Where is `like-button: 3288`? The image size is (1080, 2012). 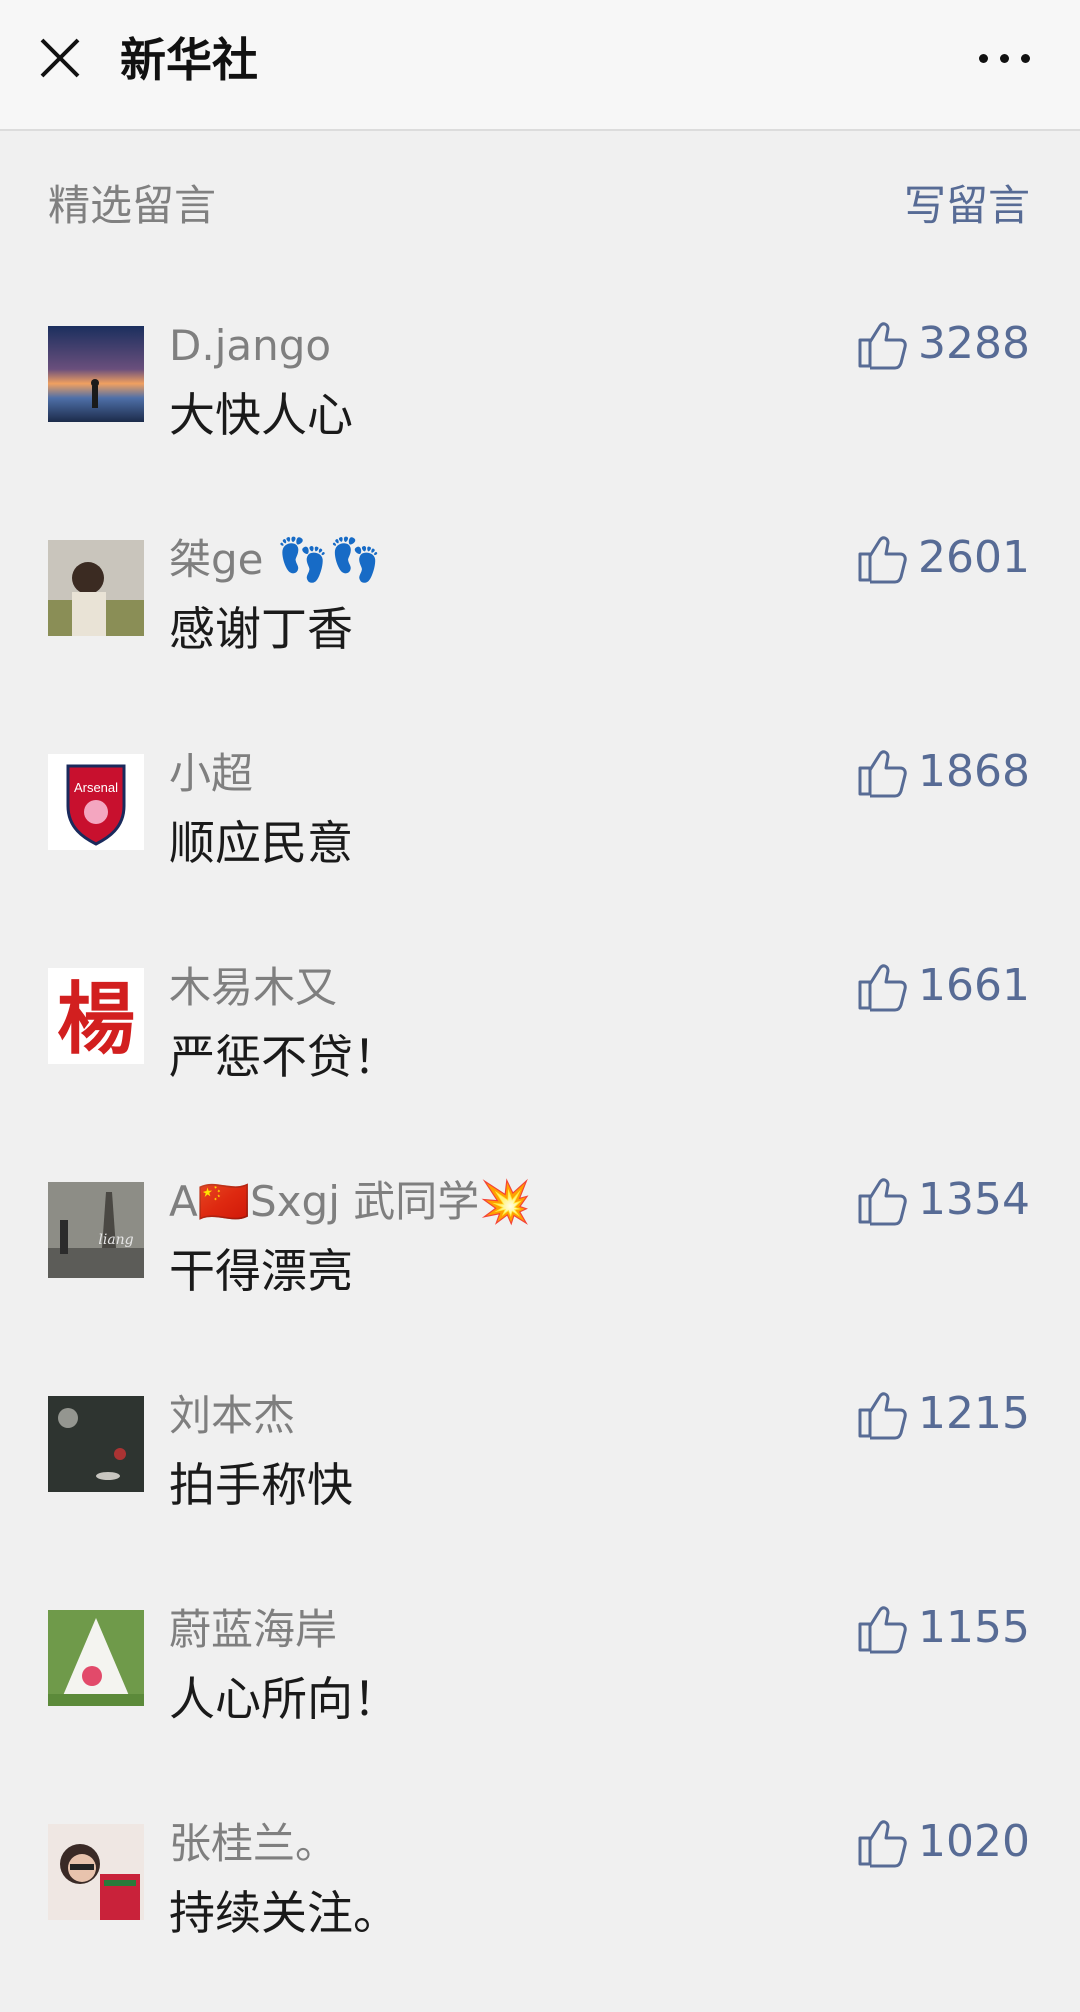
like-button: 3288 is located at coordinates (943, 344).